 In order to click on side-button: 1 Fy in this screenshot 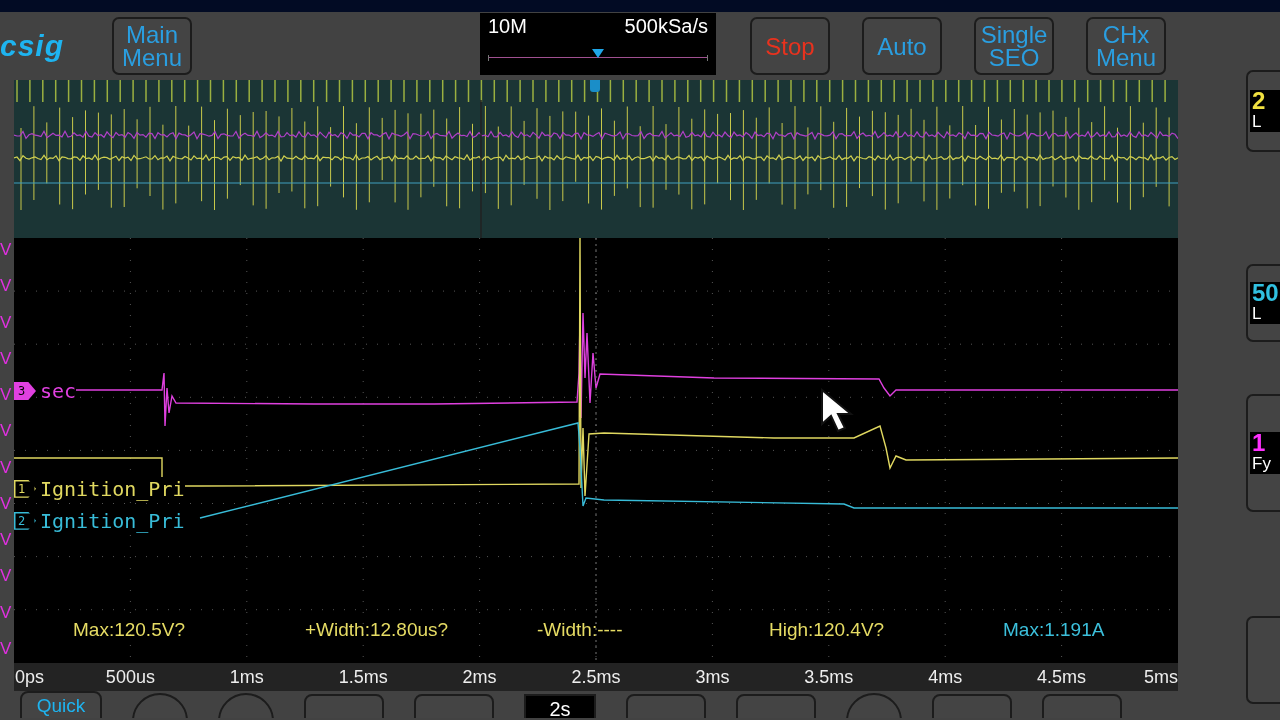, I will do `click(1263, 453)`.